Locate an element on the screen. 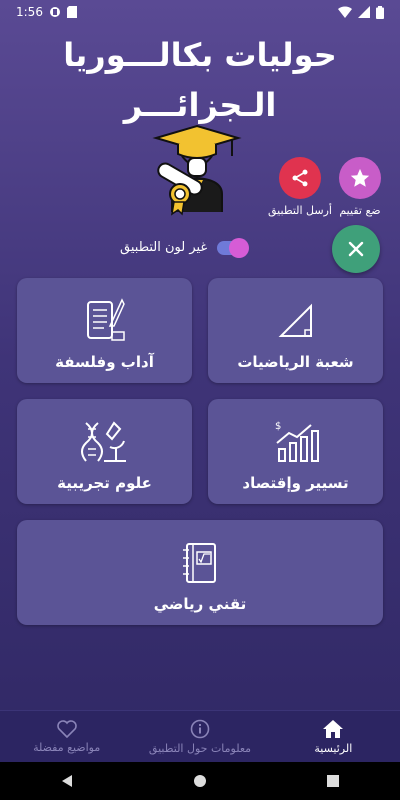 This screenshot has height=800, width=400. sd-card-icon is located at coordinates (71, 12).